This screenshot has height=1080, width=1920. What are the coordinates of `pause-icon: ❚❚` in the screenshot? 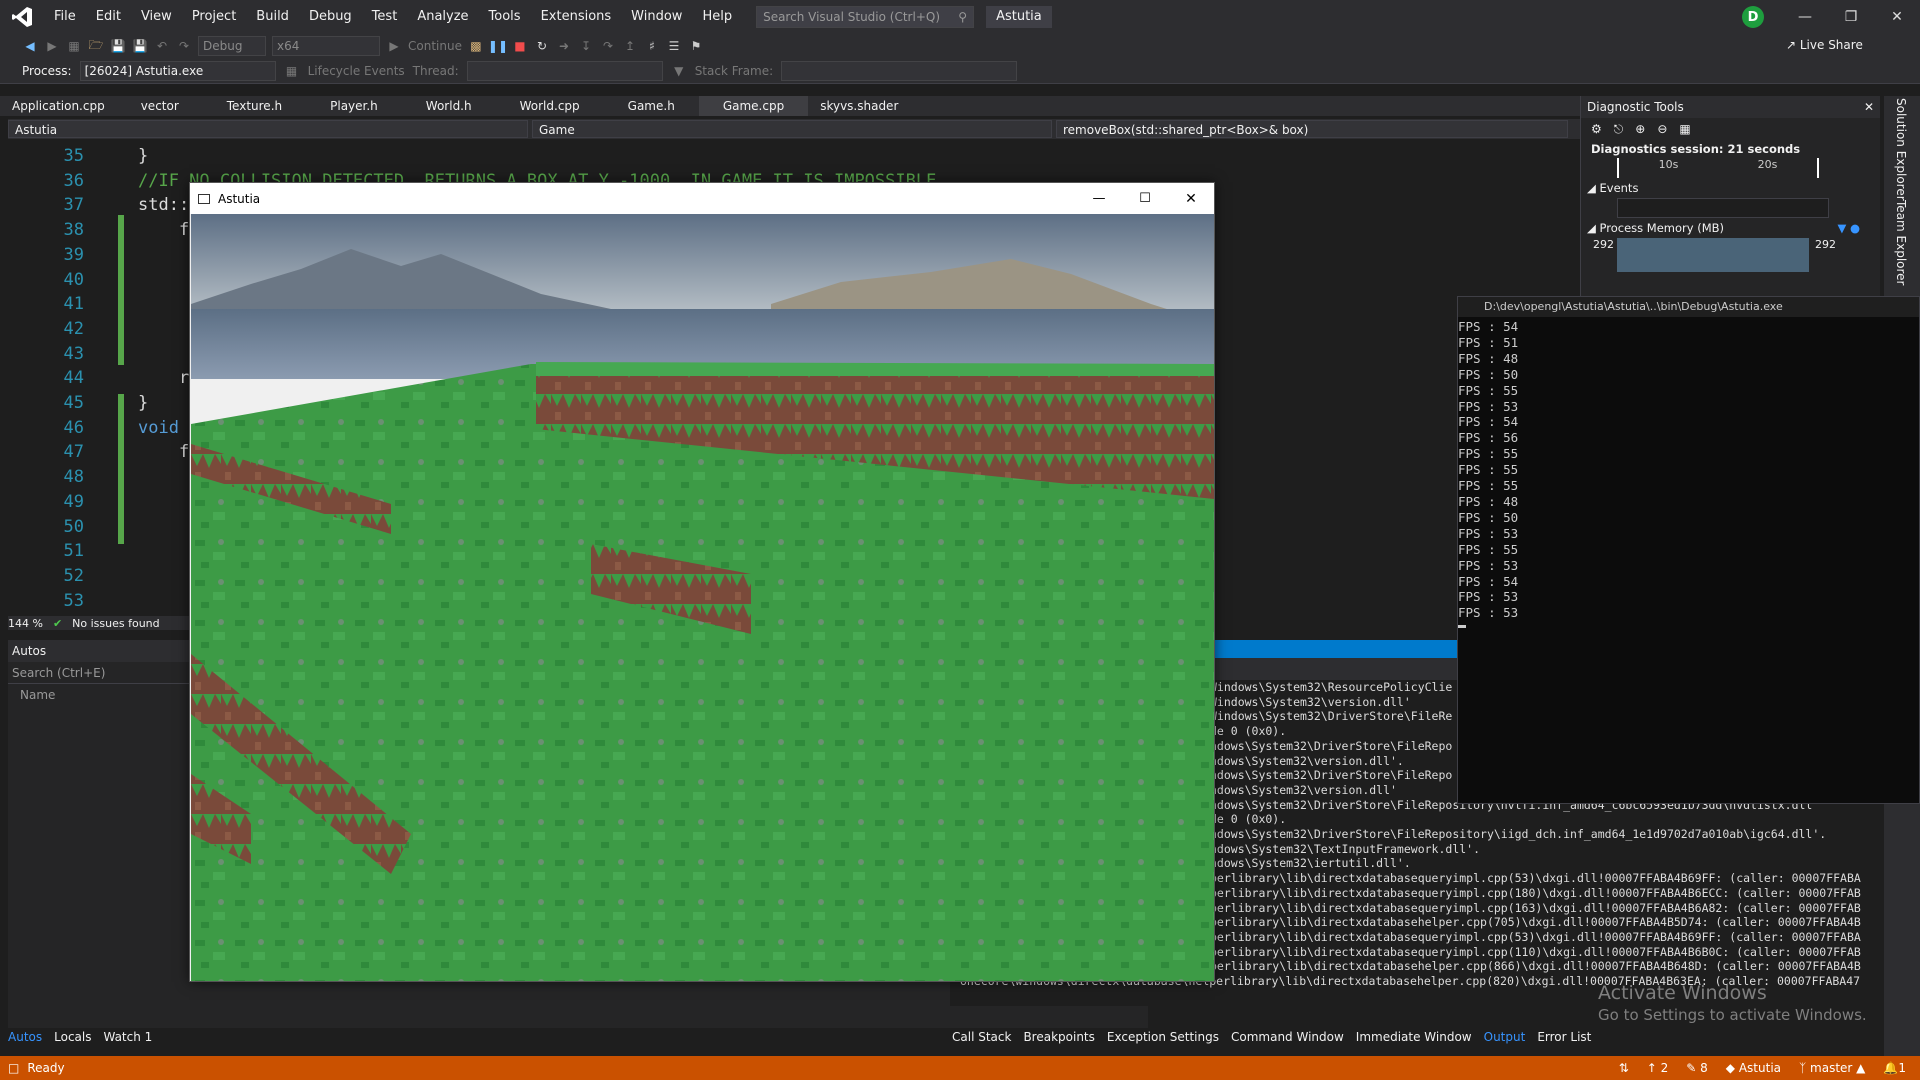 It's located at (498, 46).